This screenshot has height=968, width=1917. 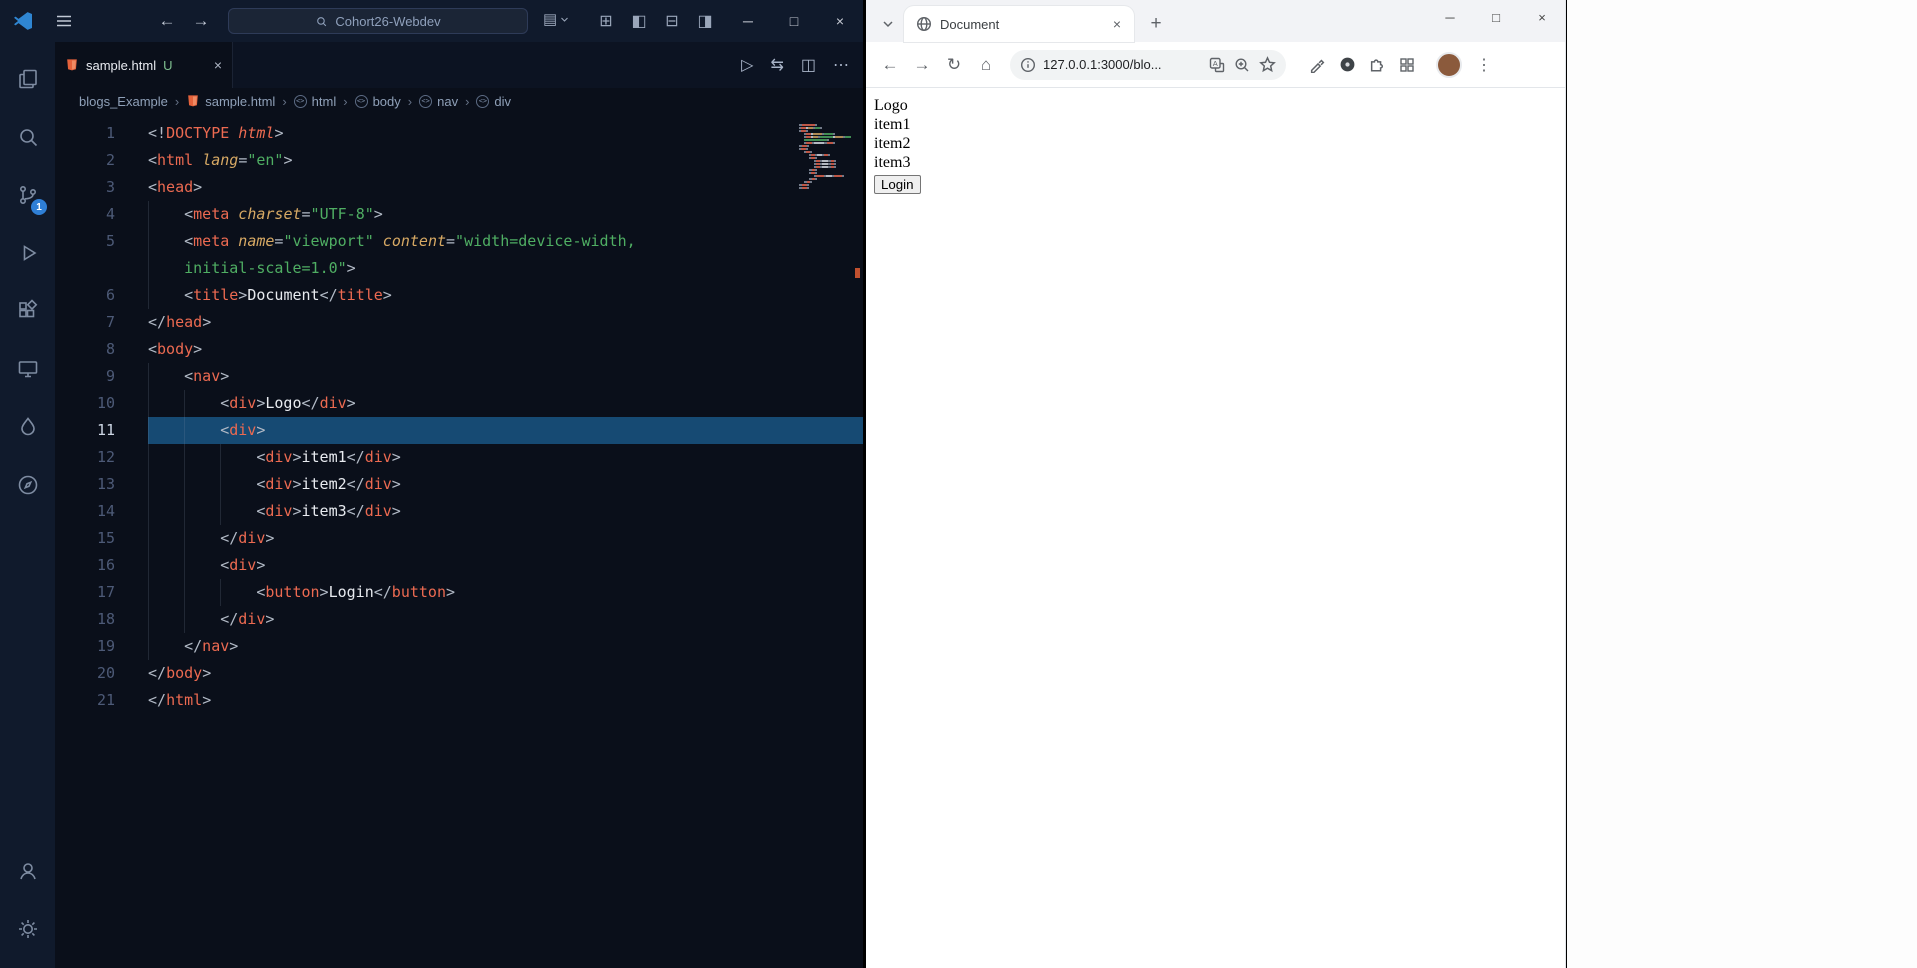 I want to click on toggle-sidebar-left-icon: ◧, so click(x=639, y=21).